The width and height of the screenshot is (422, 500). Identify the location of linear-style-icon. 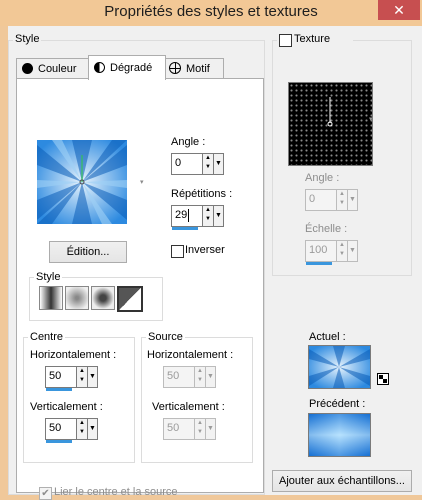
(51, 298).